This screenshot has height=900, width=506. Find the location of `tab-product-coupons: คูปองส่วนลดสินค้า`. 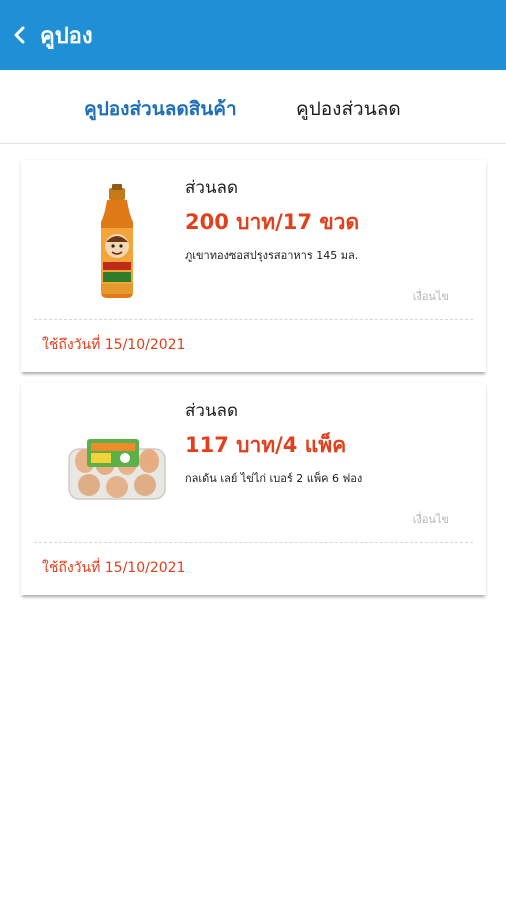

tab-product-coupons: คูปองส่วนลดสินค้า is located at coordinates (160, 109).